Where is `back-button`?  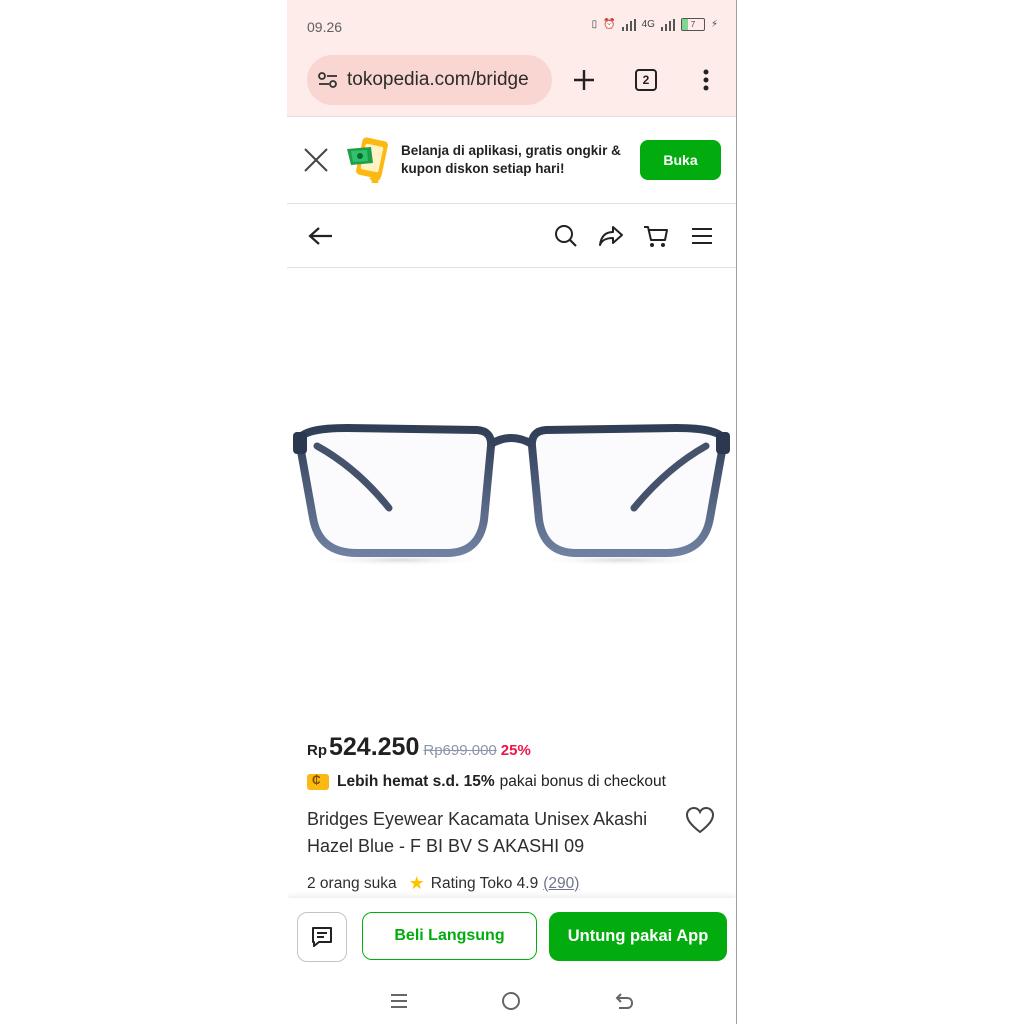
back-button is located at coordinates (321, 236).